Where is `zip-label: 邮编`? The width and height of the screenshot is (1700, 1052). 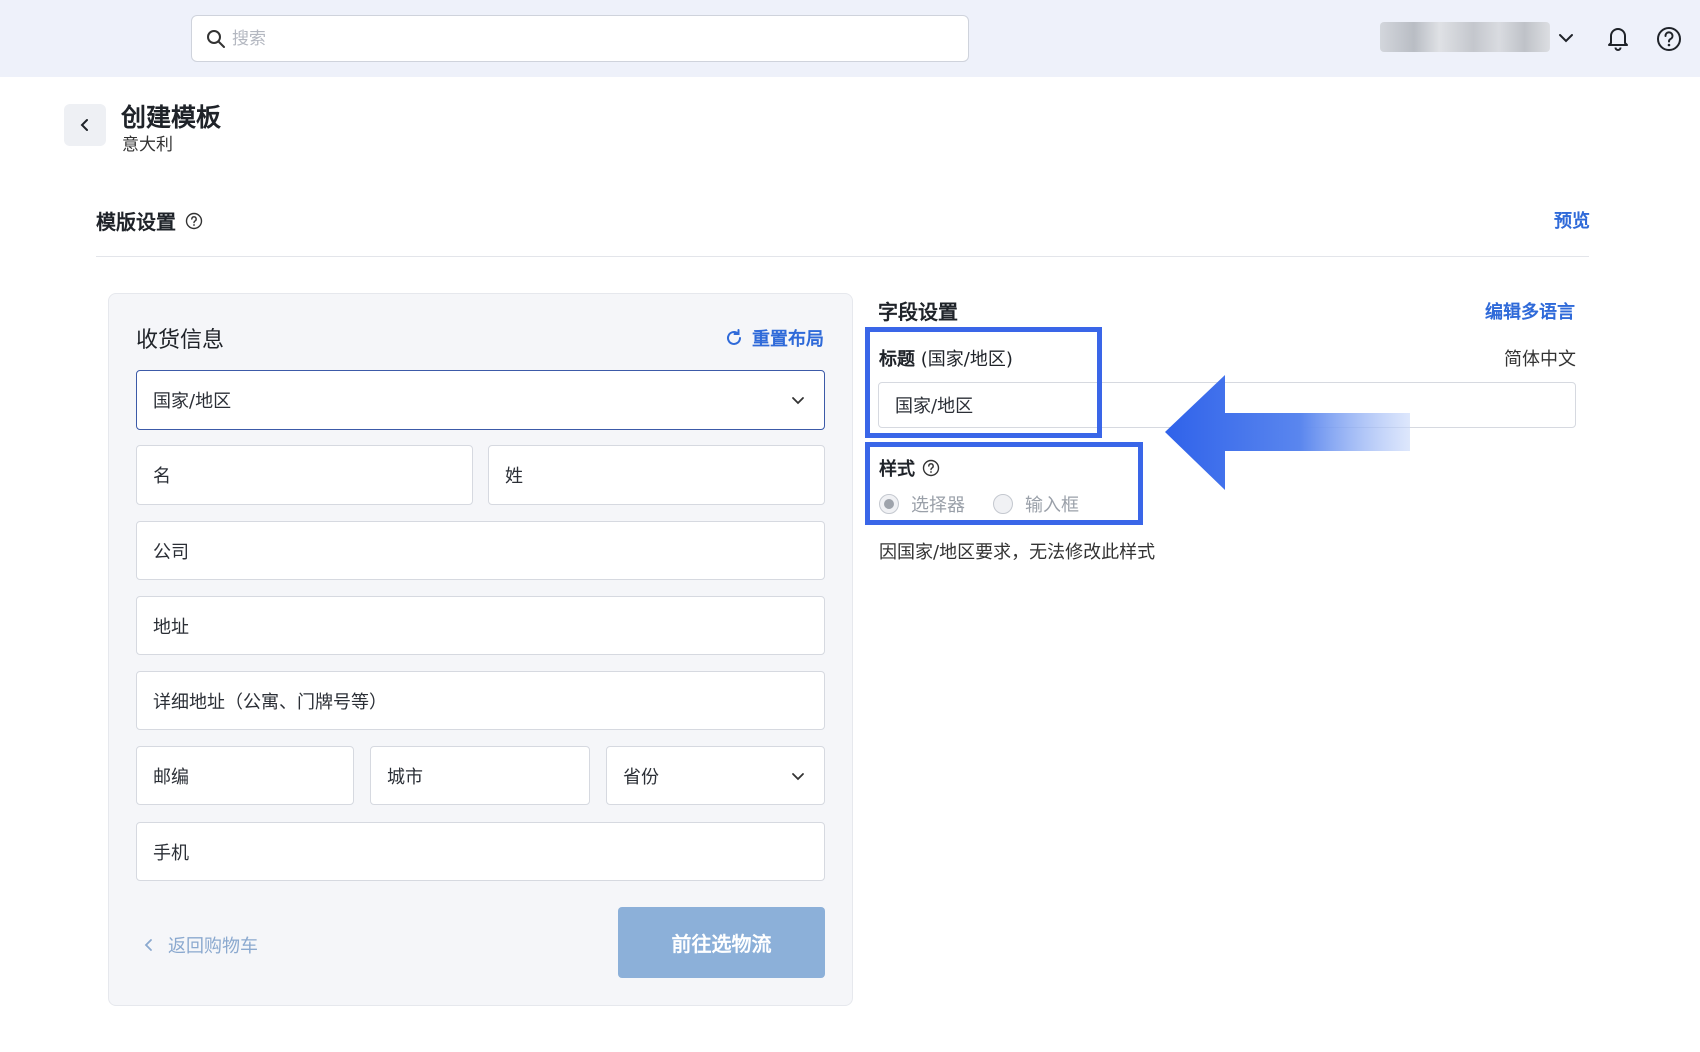 zip-label: 邮编 is located at coordinates (171, 777).